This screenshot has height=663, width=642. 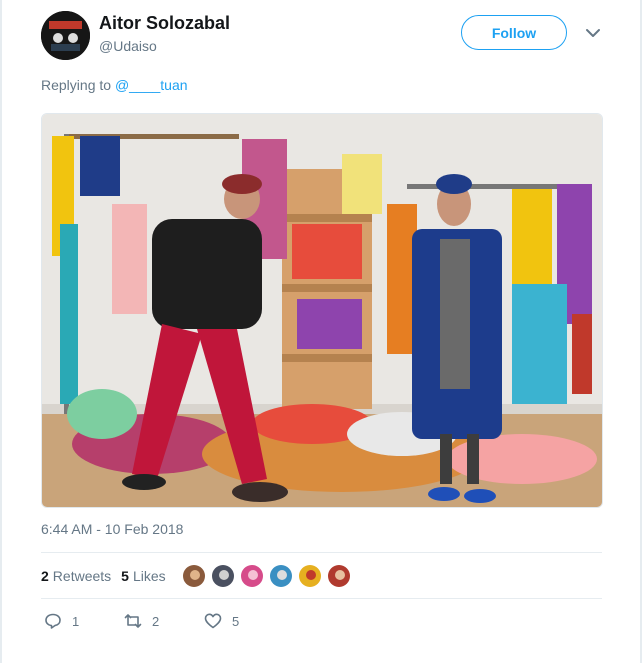 I want to click on heart-icon, so click(x=213, y=621).